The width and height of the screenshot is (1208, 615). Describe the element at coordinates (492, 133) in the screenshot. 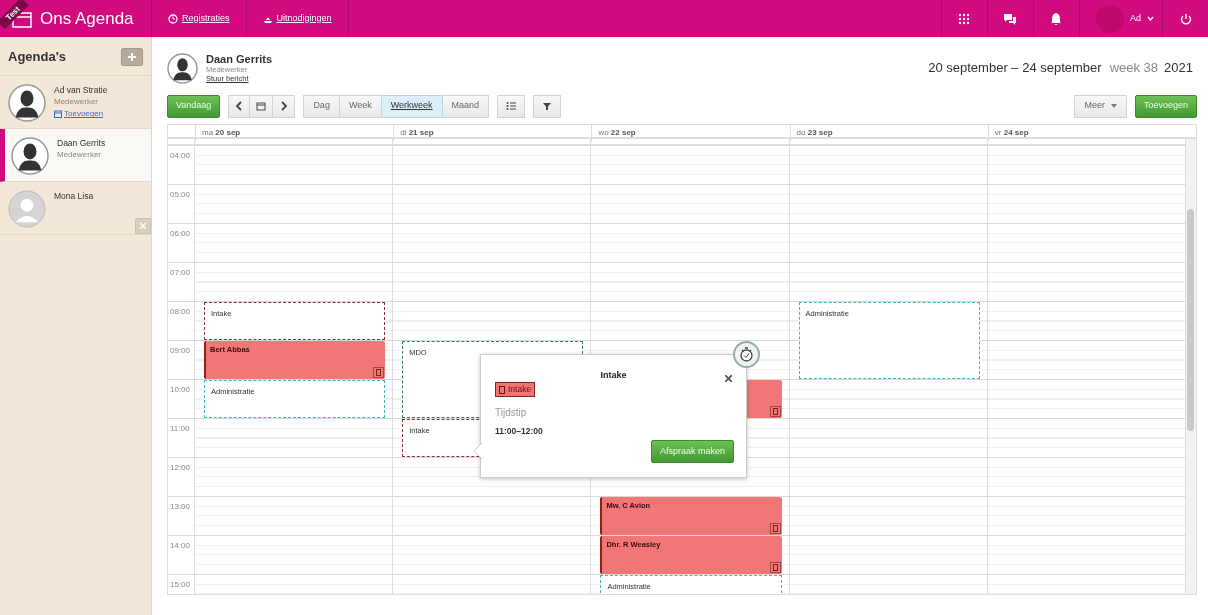

I see `day-header: di 21 sep` at that location.